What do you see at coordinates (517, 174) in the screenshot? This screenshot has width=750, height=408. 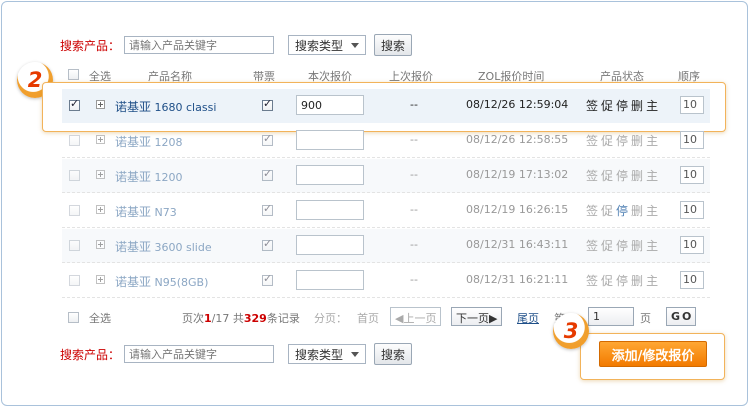 I see `zol-time: 08/12/19 17:13:02` at bounding box center [517, 174].